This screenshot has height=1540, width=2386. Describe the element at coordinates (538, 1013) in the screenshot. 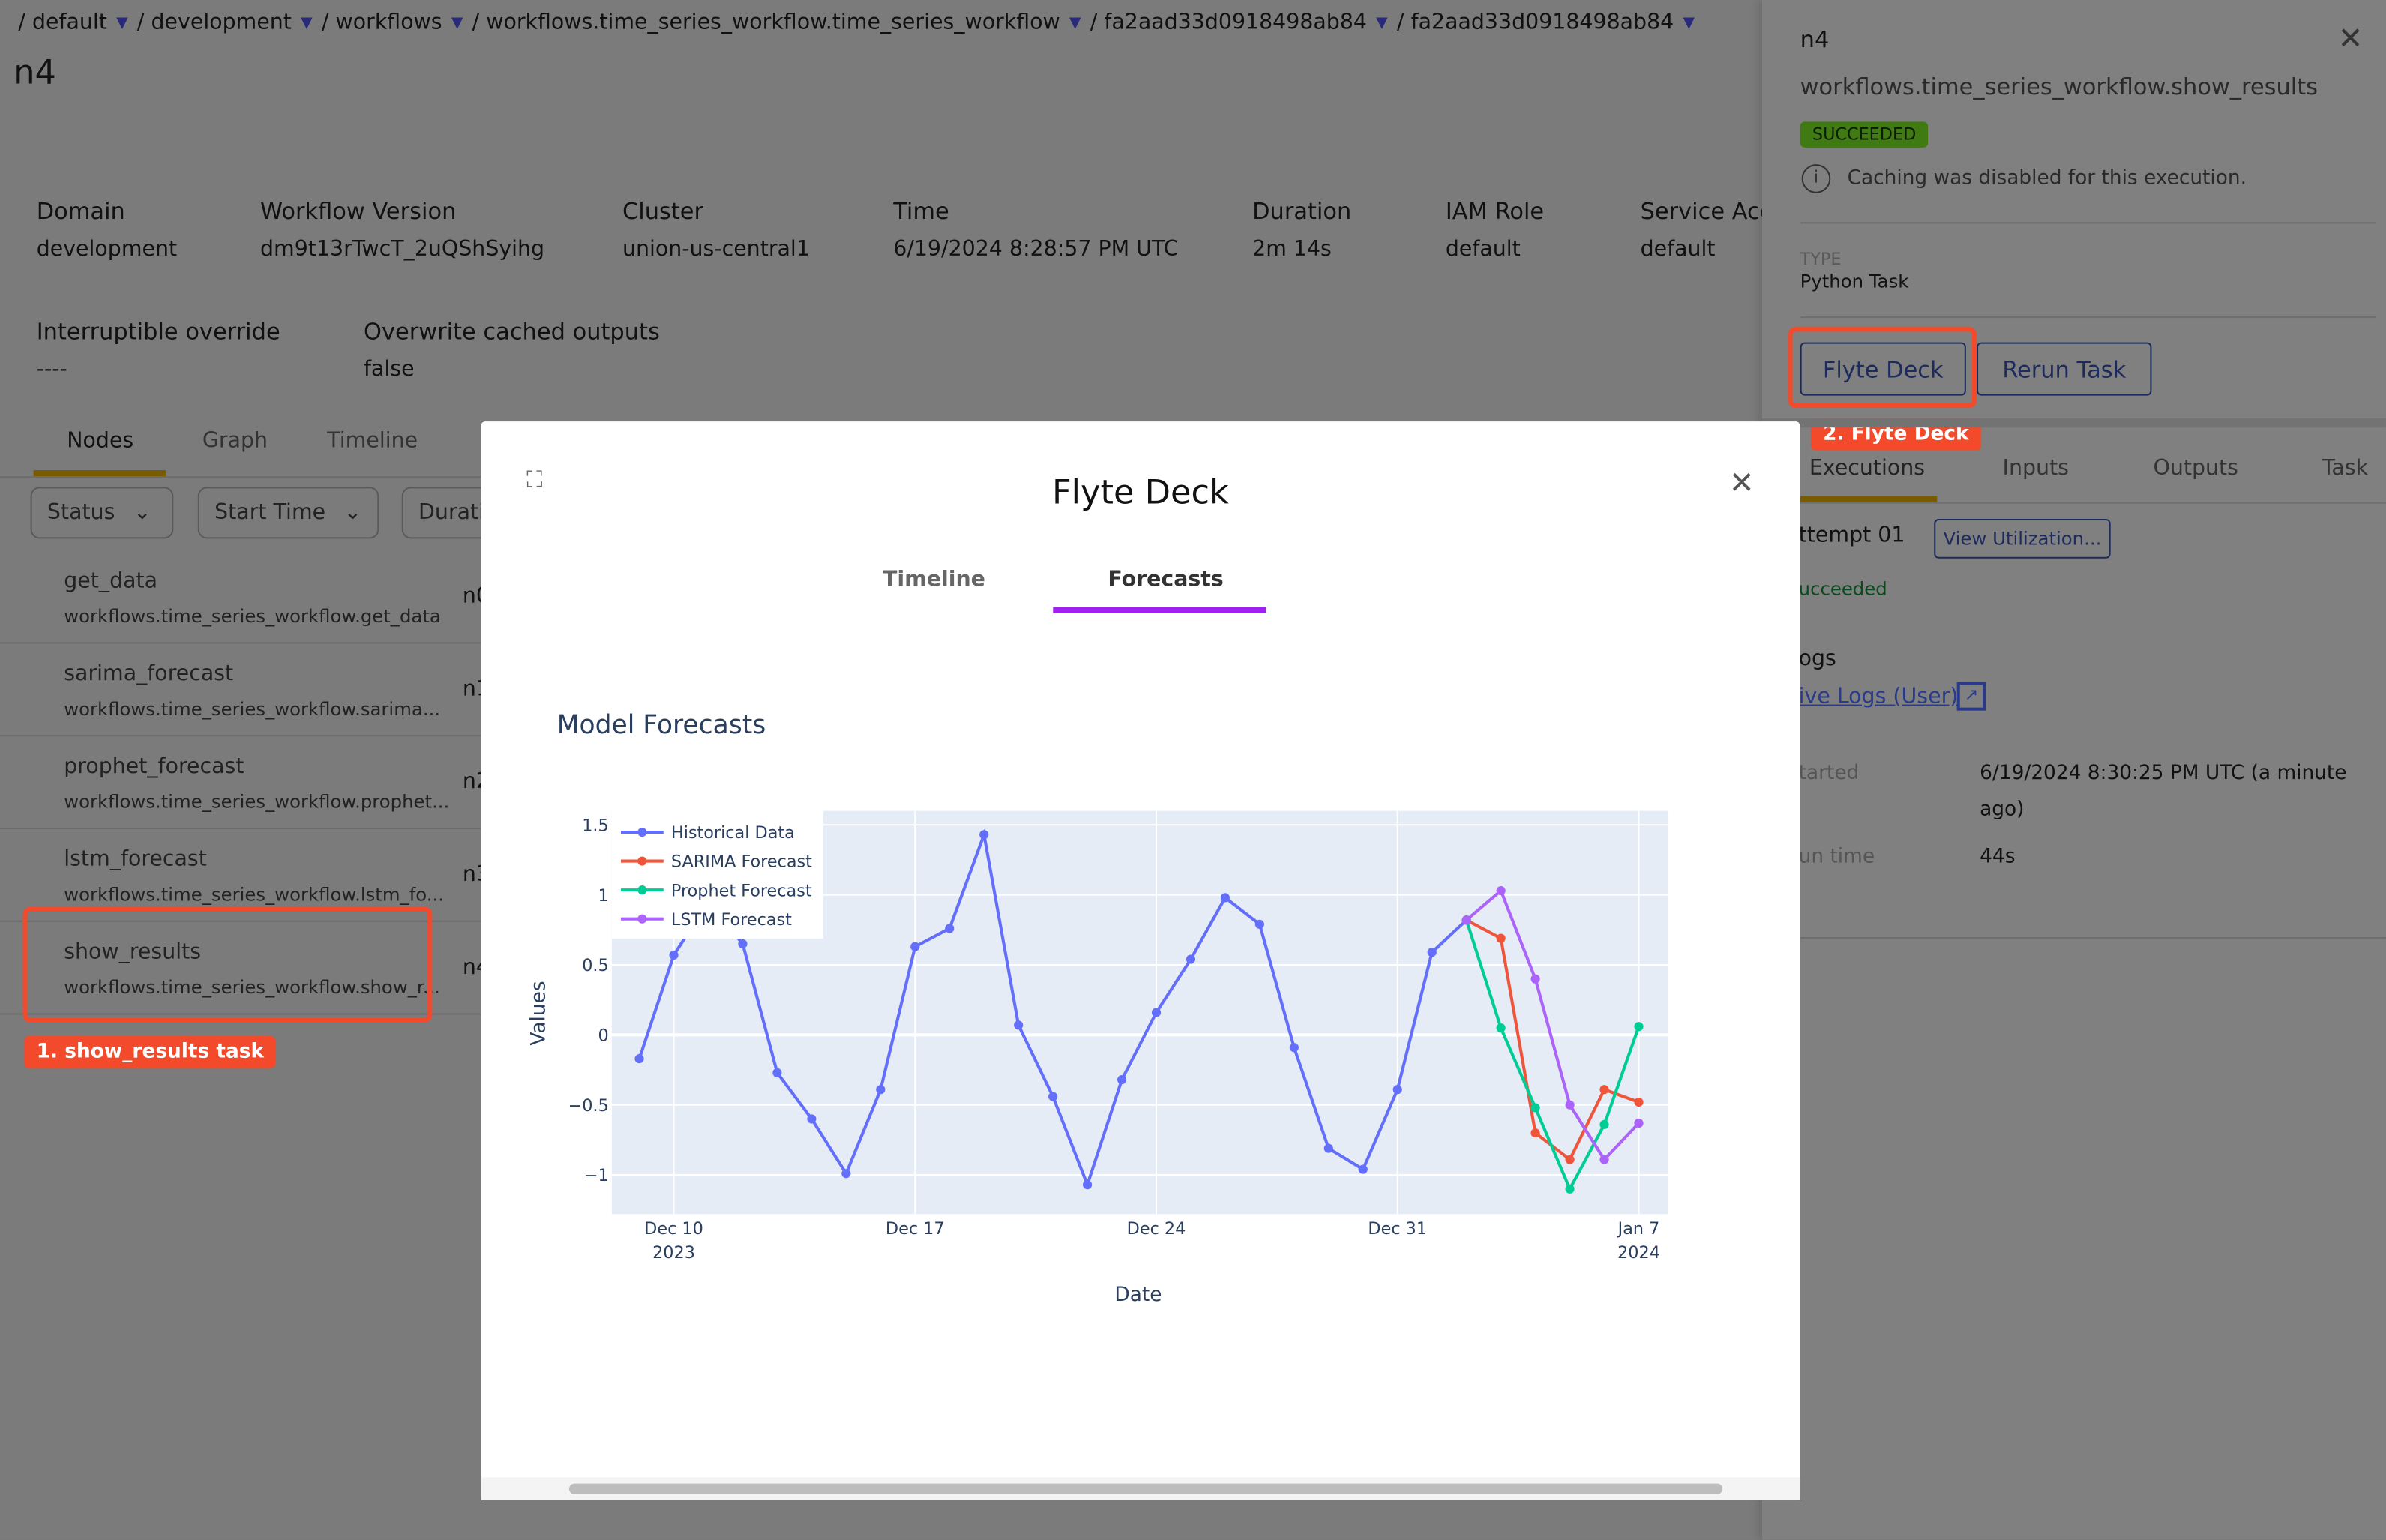

I see `y-axis-label: Values` at that location.